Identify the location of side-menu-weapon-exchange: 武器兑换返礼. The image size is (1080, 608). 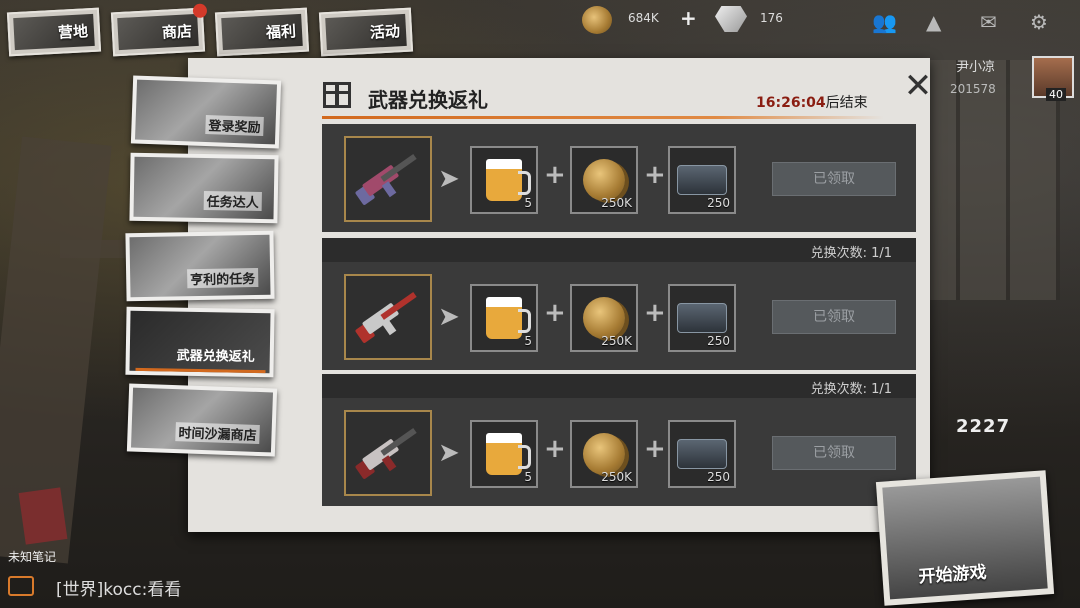
(200, 342).